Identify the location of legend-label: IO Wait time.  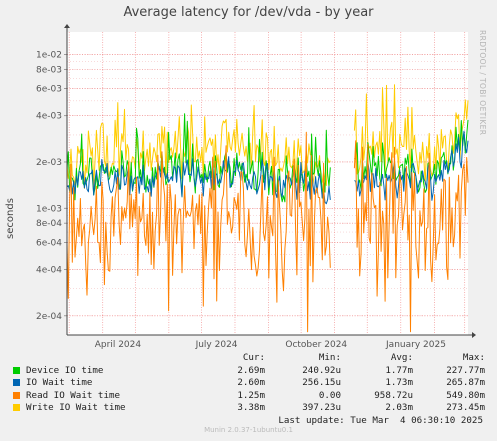
(59, 382).